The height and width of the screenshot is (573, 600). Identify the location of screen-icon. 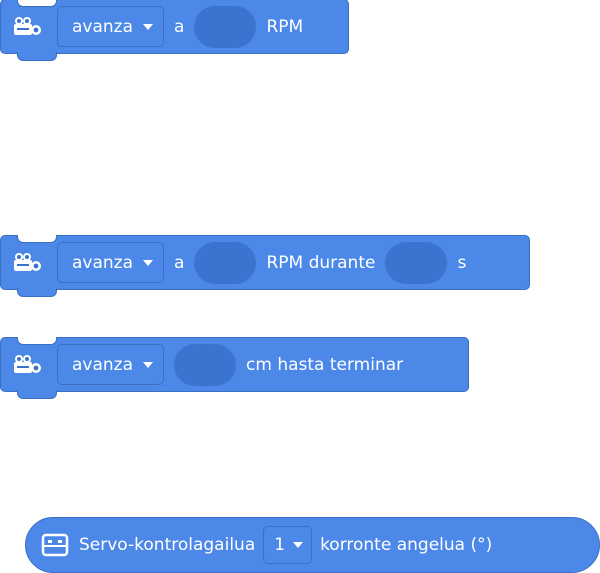
(56, 545).